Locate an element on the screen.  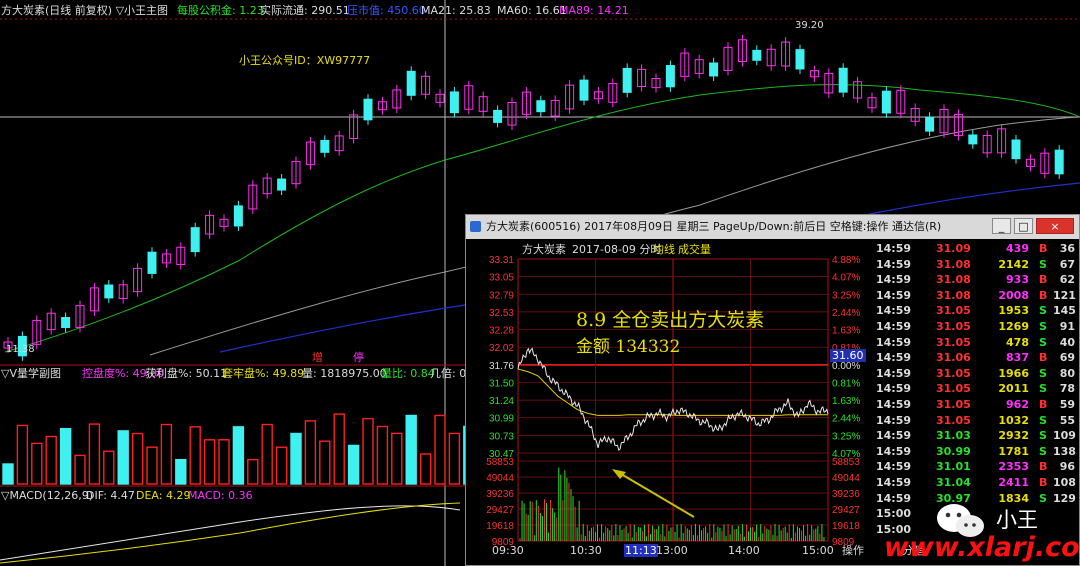
trade-vol: 2932 is located at coordinates (1013, 436).